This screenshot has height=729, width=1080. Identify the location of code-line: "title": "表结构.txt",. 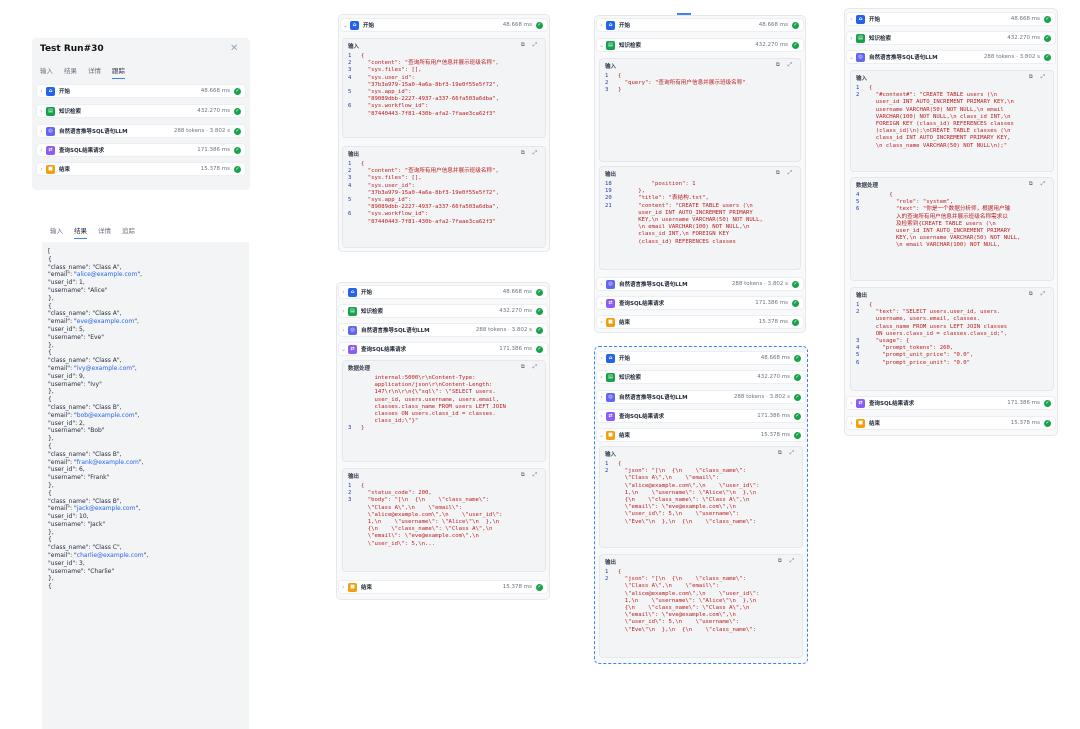
(663, 198).